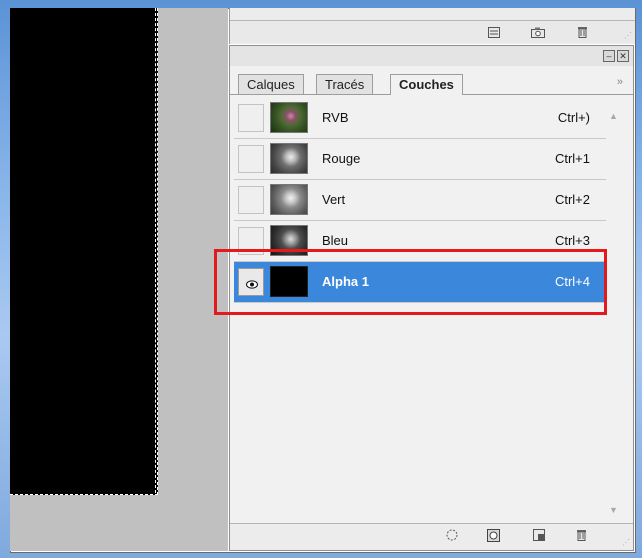 Image resolution: width=642 pixels, height=558 pixels. What do you see at coordinates (623, 56) in the screenshot?
I see `close-icon: ✕` at bounding box center [623, 56].